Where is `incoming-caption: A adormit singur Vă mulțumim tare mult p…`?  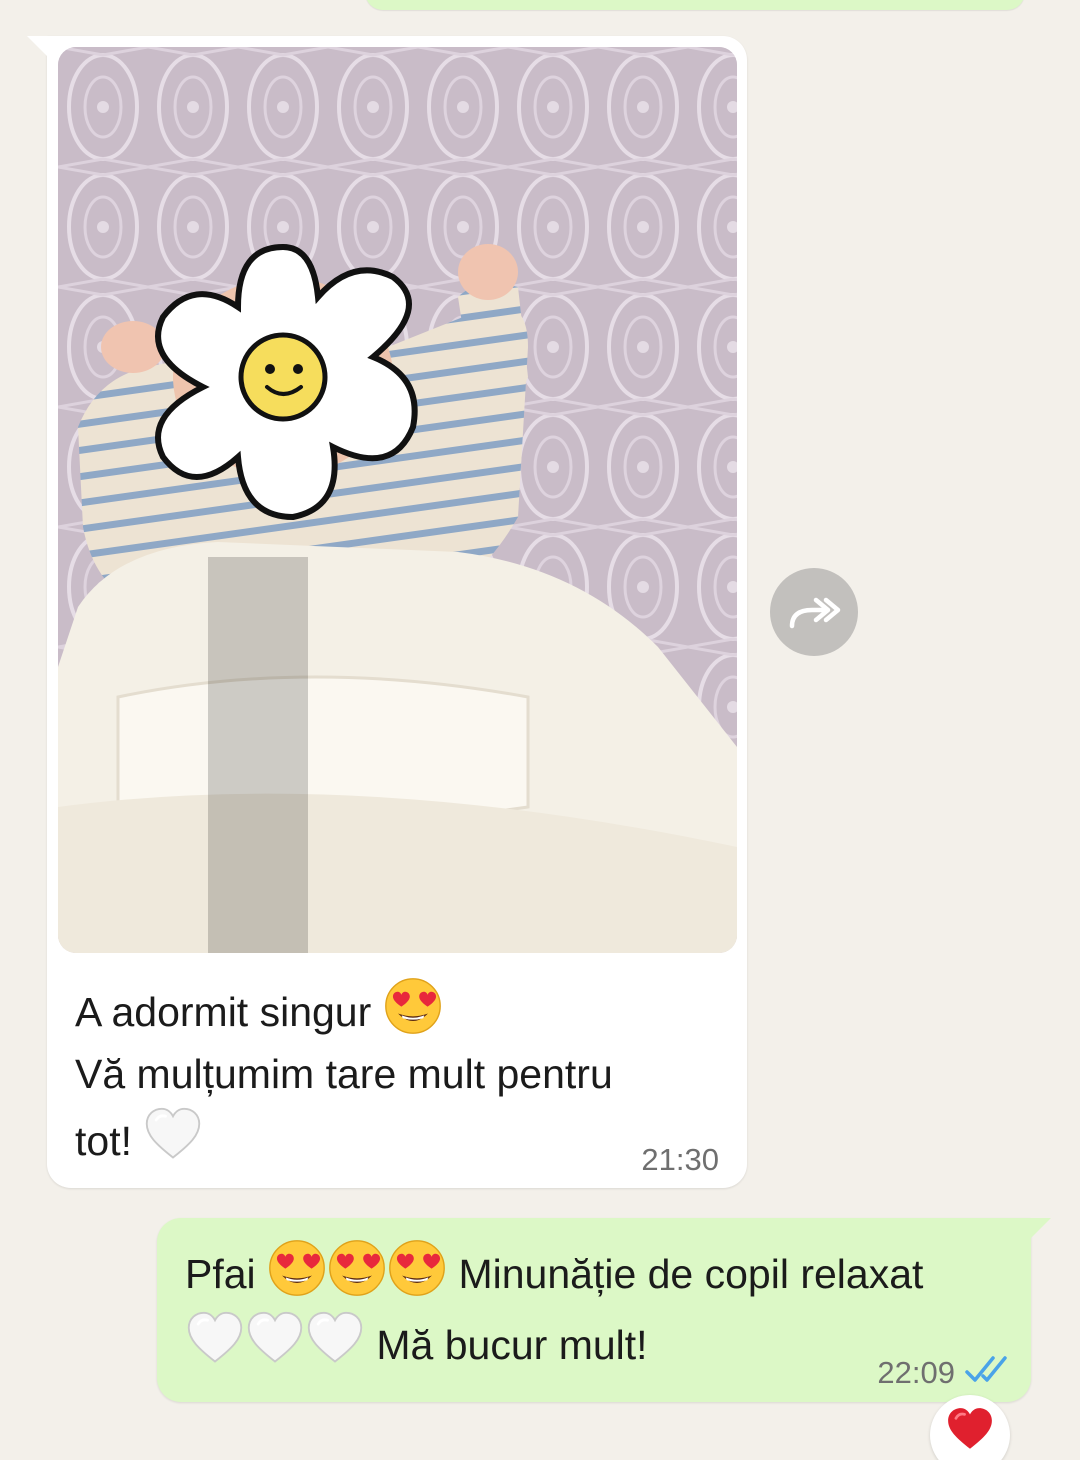
incoming-caption: A adormit singur Vă mulțumim tare mult p… is located at coordinates (385, 1074).